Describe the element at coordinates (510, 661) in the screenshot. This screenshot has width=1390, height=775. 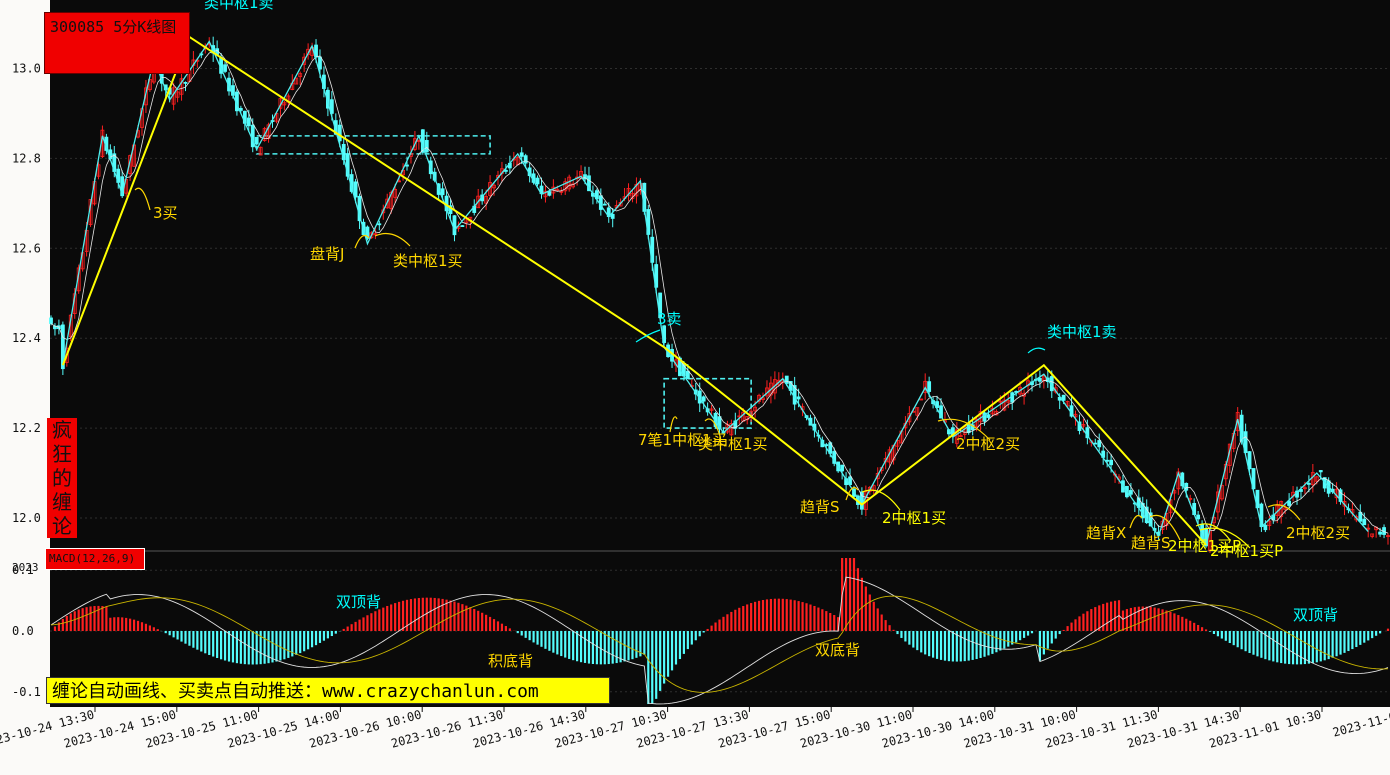
I see `macd-annotation: 积底背` at that location.